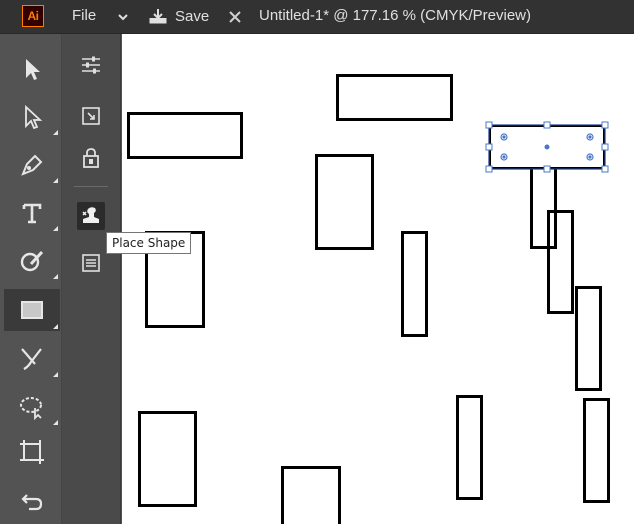 This screenshot has height=524, width=634. I want to click on undo-icon, so click(32, 502).